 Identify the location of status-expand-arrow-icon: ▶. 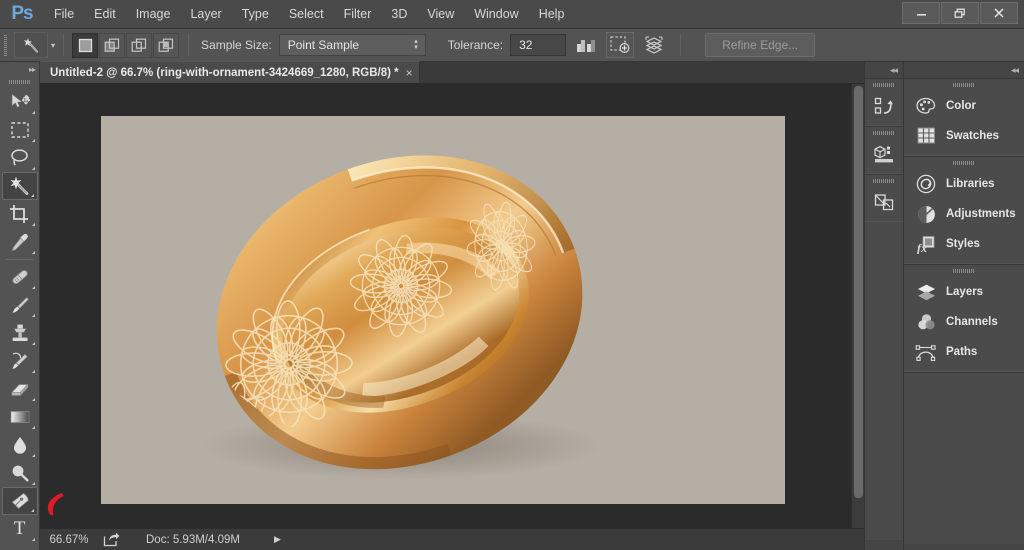
(277, 539).